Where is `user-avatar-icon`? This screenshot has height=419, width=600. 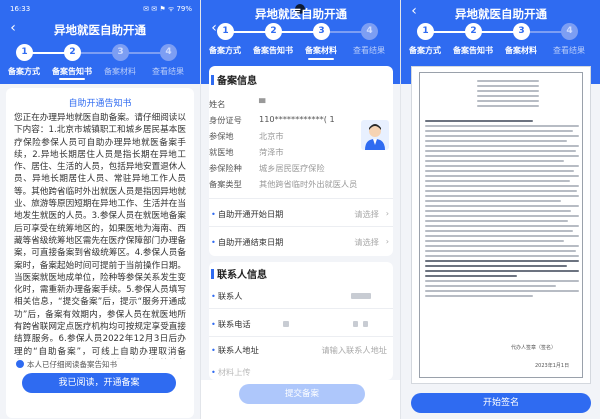
user-avatar-icon is located at coordinates (375, 135).